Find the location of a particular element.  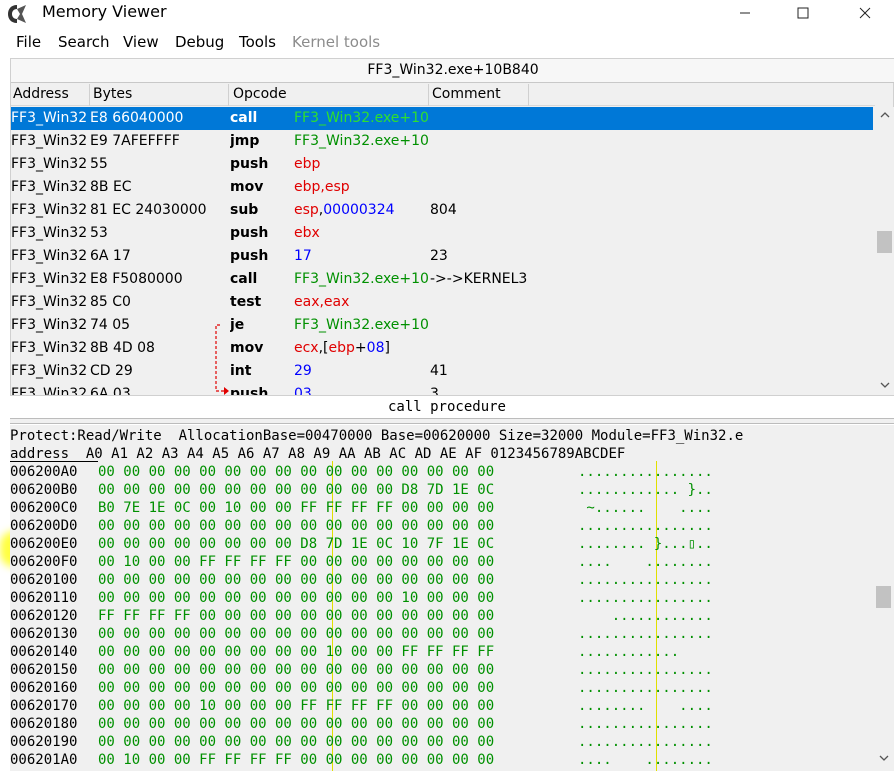

row-comment: 3 is located at coordinates (434, 390).